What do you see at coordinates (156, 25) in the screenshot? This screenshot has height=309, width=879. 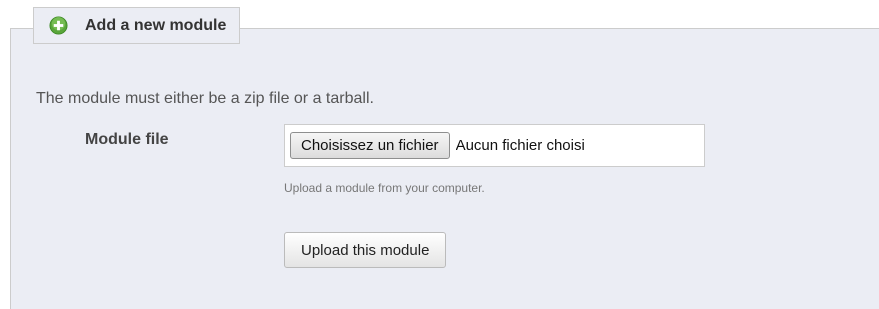 I see `panel-title: Add a new module` at bounding box center [156, 25].